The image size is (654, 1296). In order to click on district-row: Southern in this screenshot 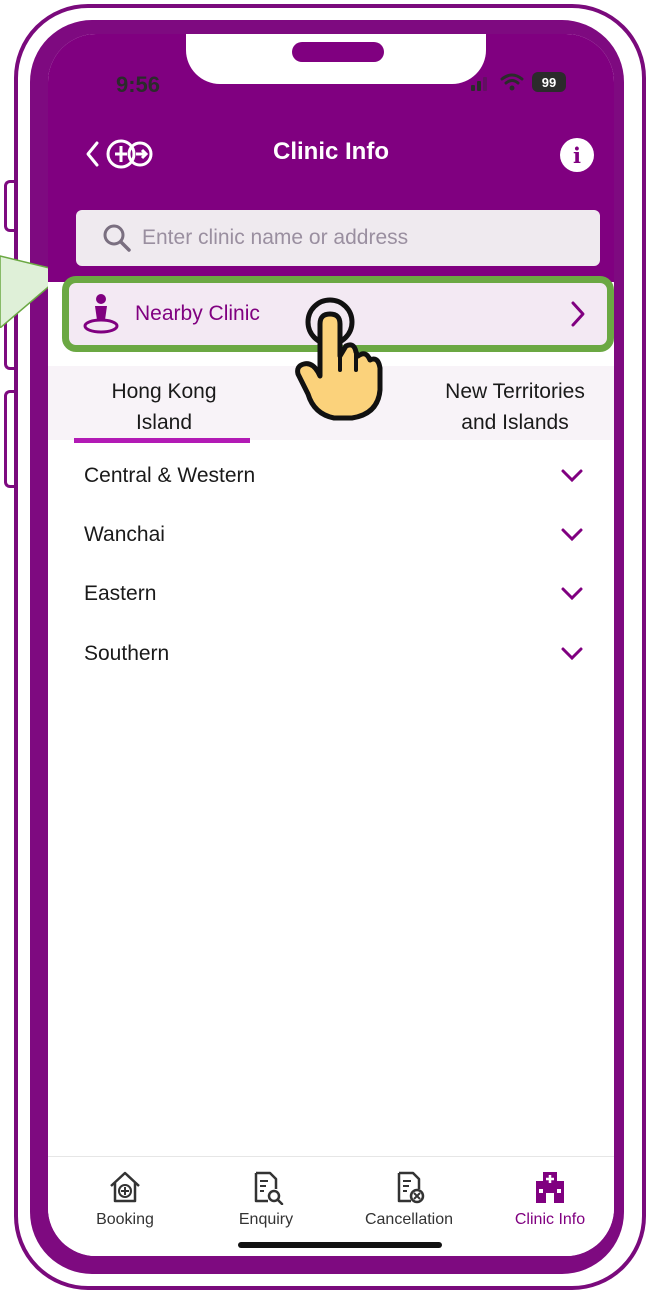, I will do `click(334, 654)`.